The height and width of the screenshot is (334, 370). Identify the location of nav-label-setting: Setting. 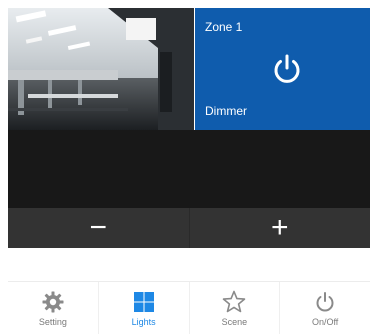
(53, 322).